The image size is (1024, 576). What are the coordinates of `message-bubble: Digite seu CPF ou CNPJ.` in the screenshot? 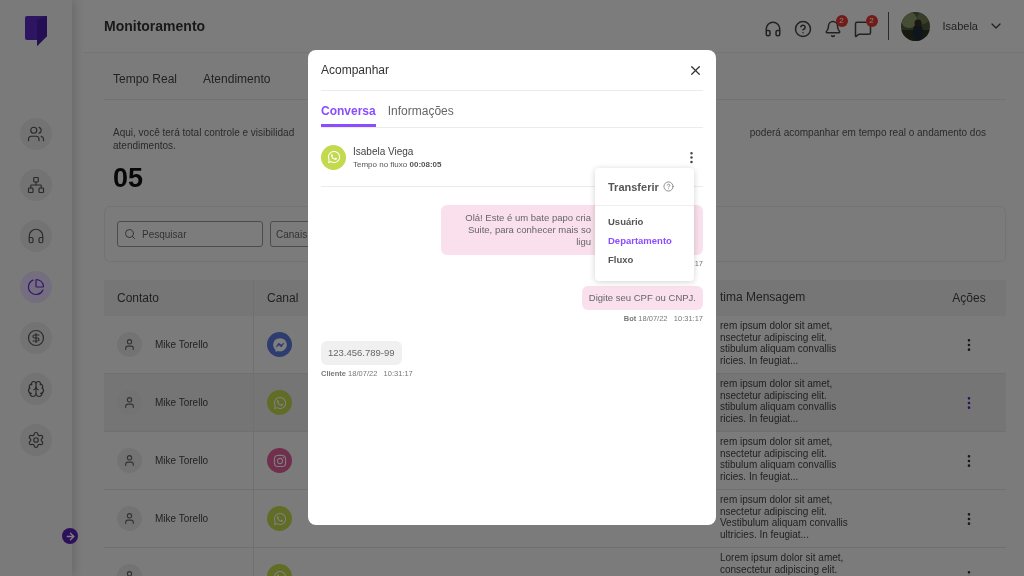 It's located at (642, 298).